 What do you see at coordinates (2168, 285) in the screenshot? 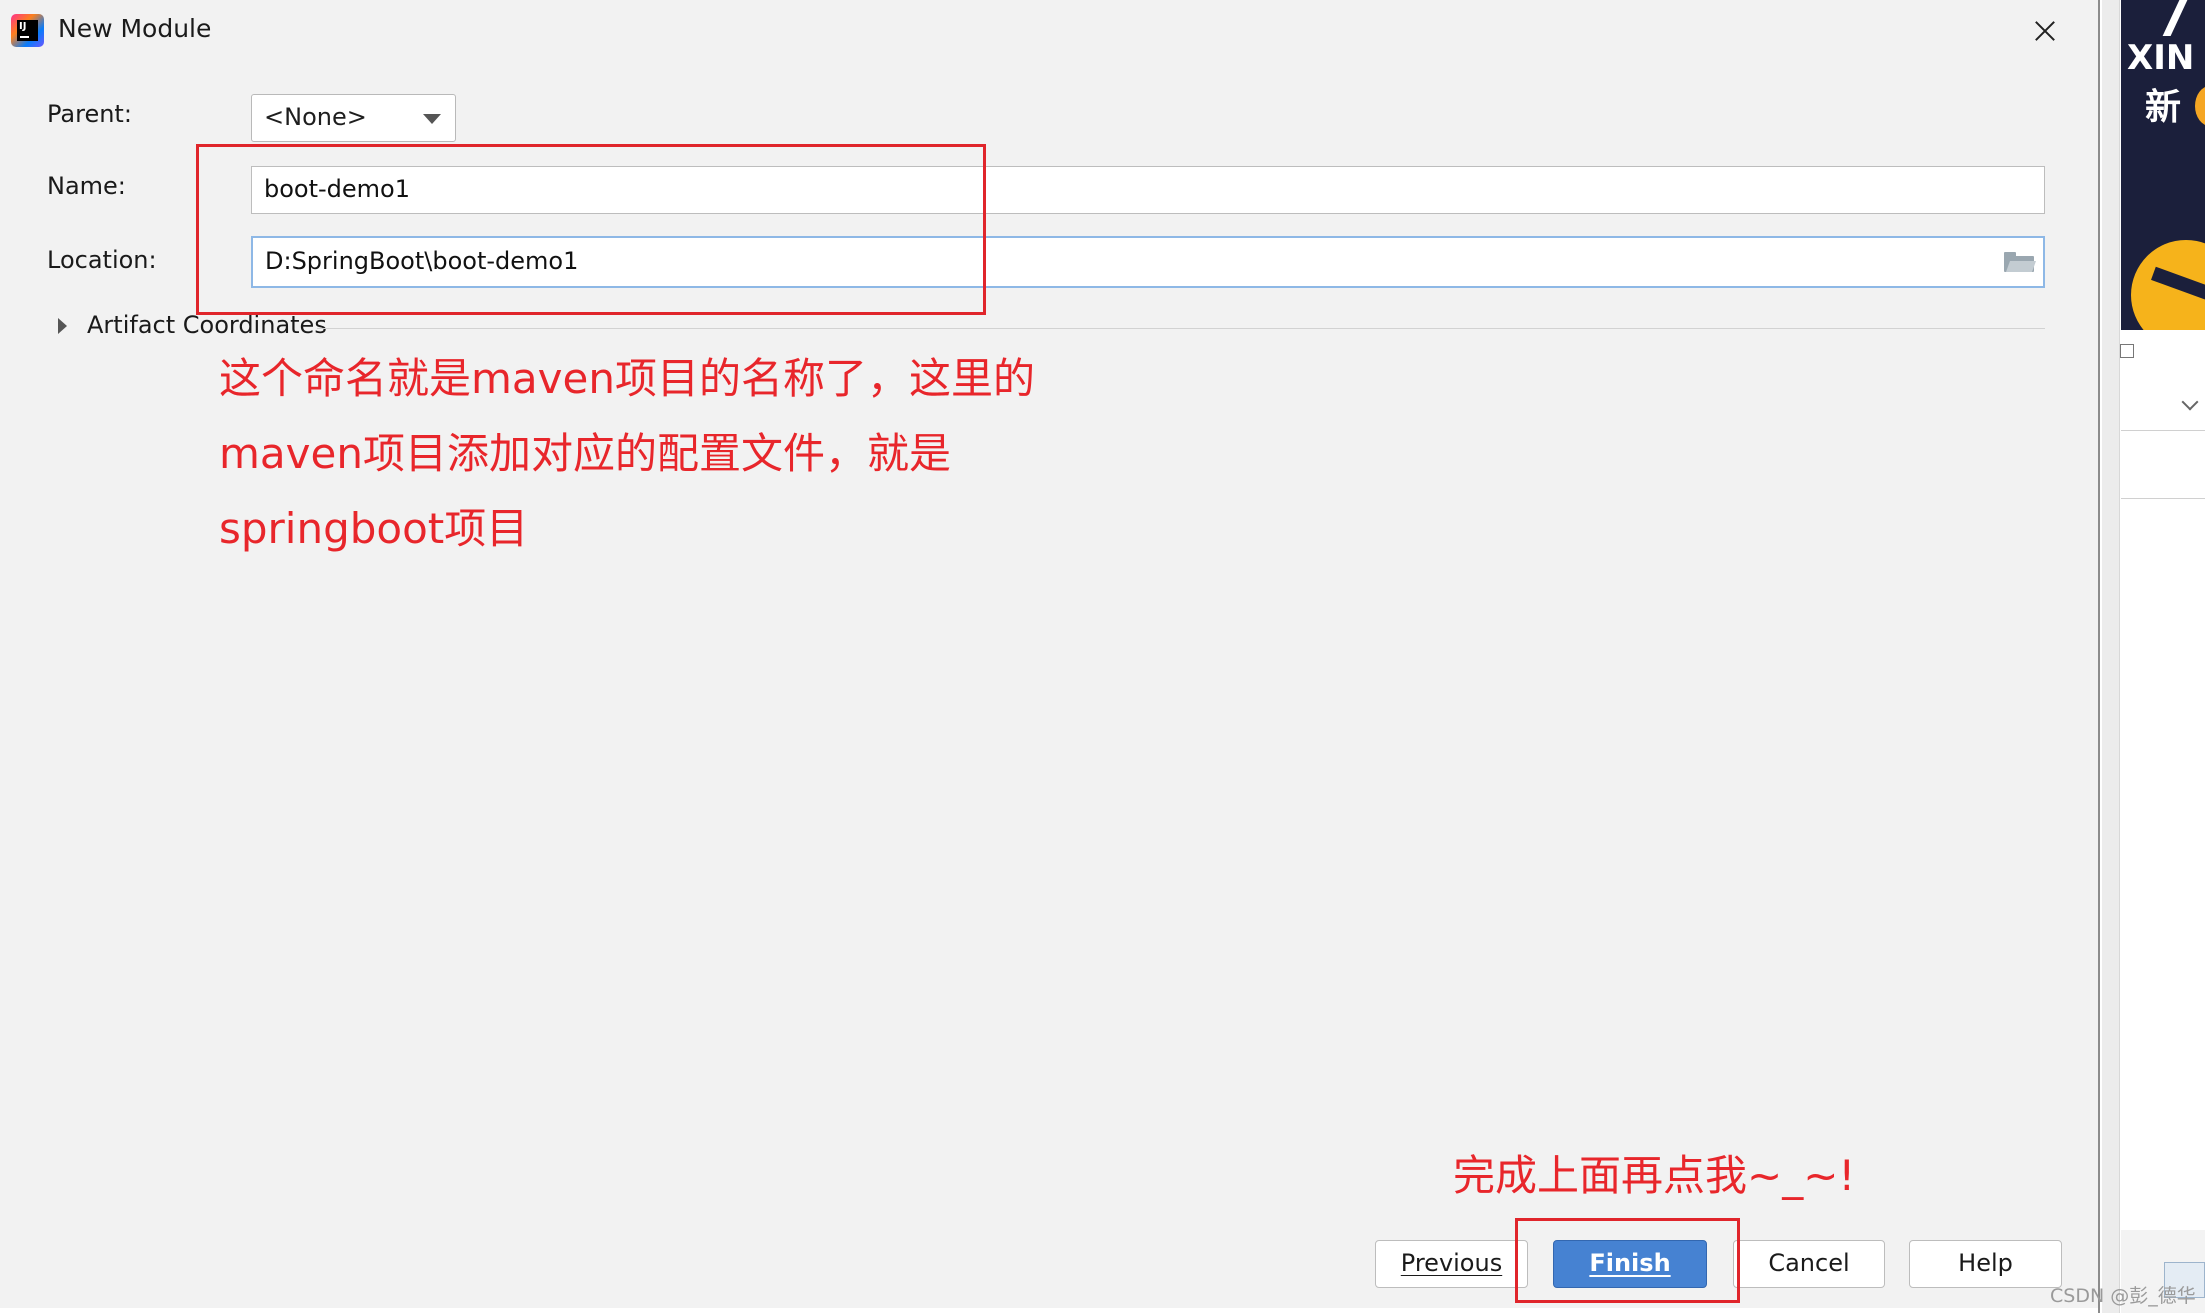
I see `ad-orange-ball` at bounding box center [2168, 285].